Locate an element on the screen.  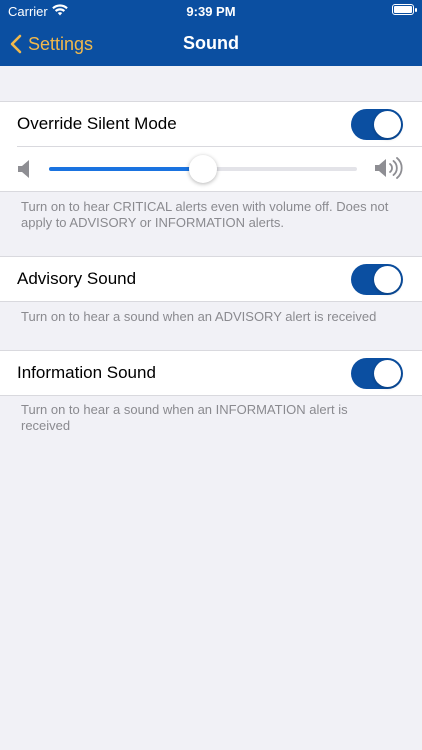
override-silent-group: Override Silent Mode is located at coordinates (211, 146).